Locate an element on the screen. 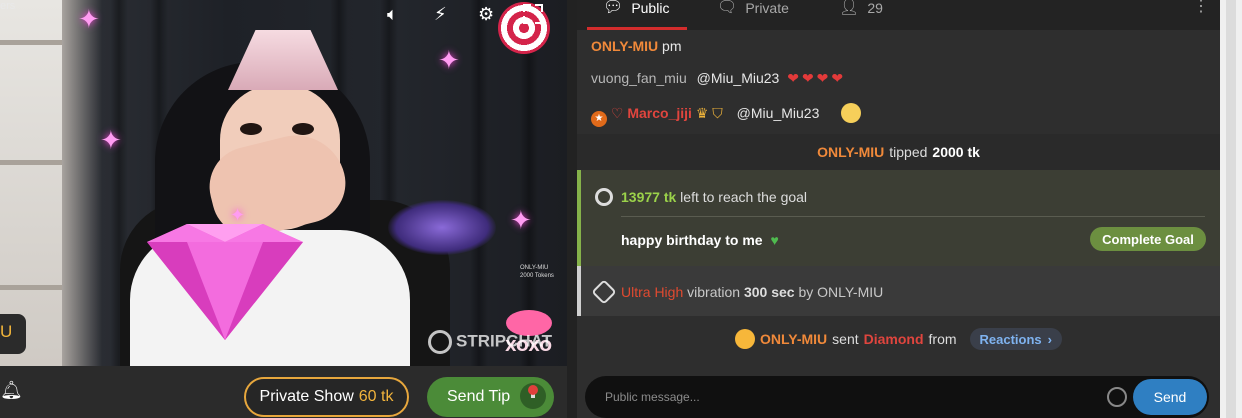 This screenshot has height=418, width=1242. diamond-gift-icon is located at coordinates (225, 282).